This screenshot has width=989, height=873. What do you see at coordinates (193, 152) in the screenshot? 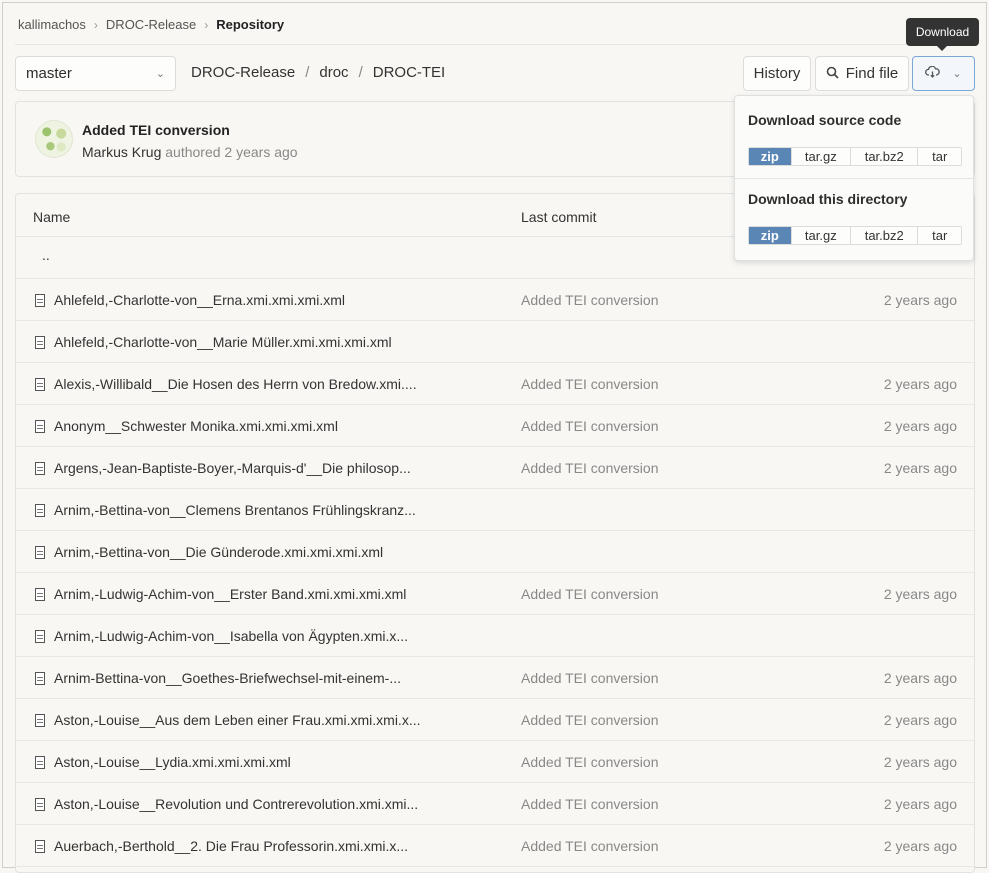
I see `commit-action: authored` at bounding box center [193, 152].